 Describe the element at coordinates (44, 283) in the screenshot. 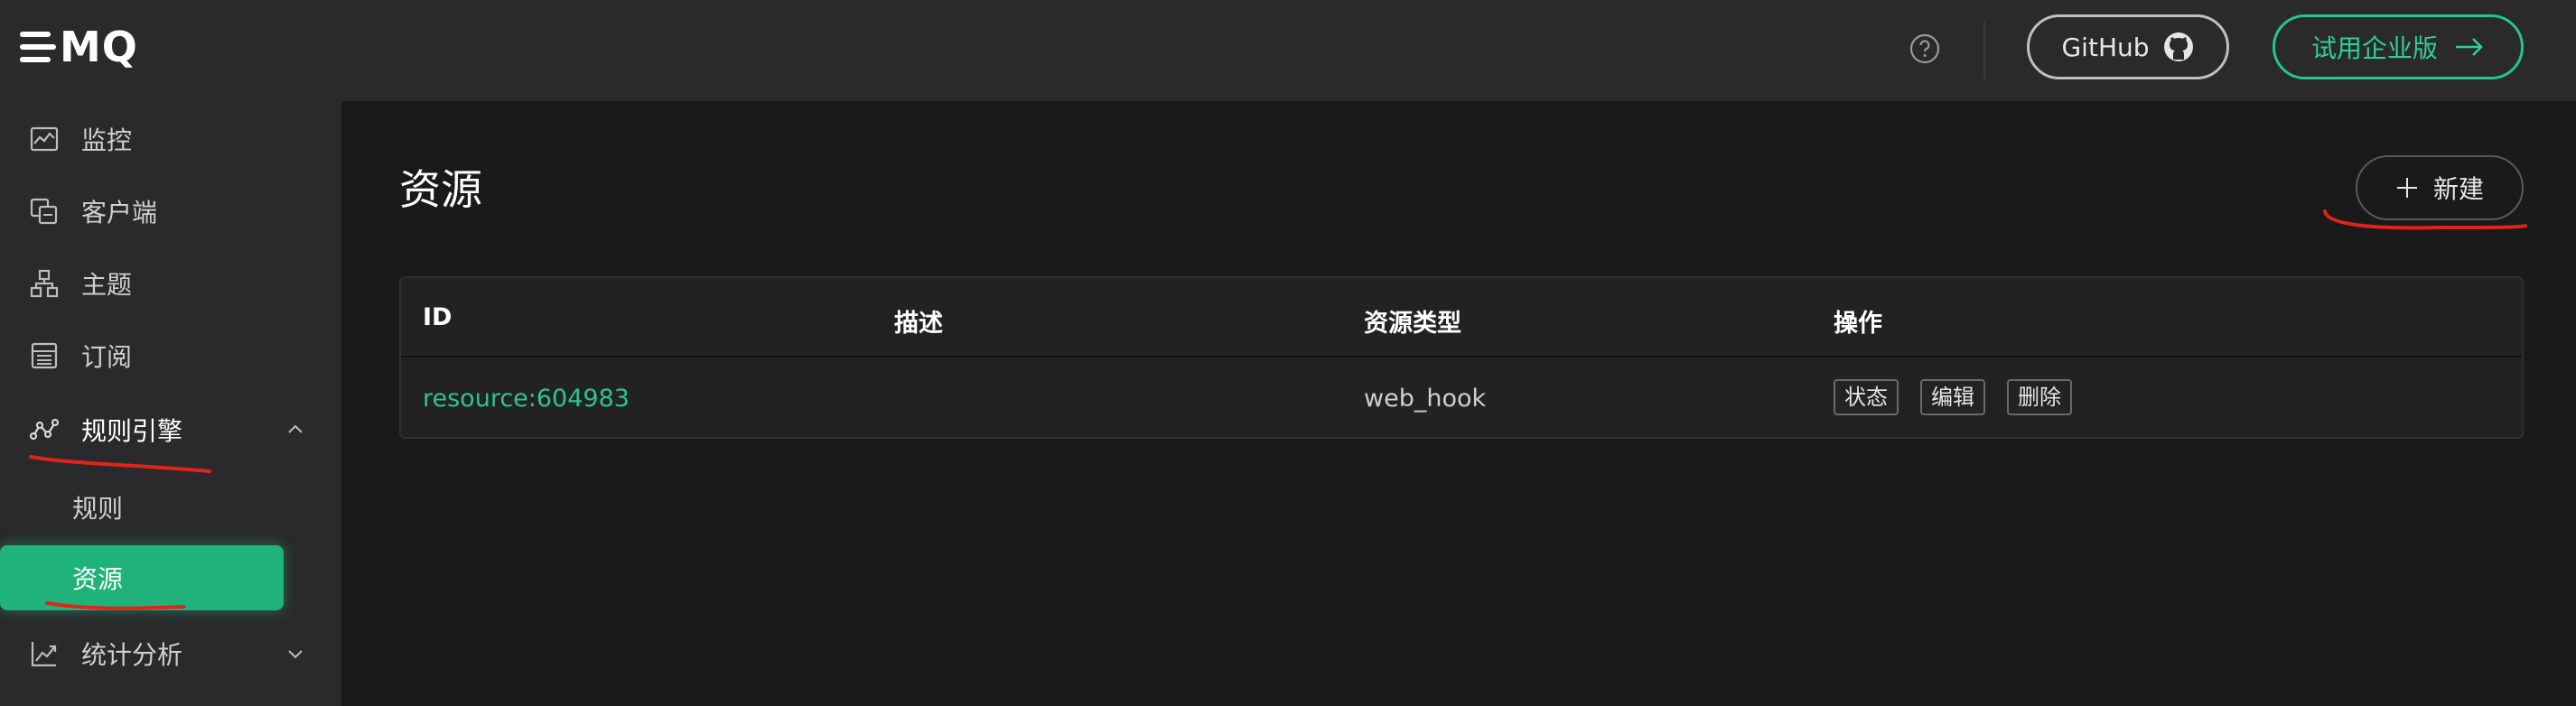

I see `topics-icon` at that location.